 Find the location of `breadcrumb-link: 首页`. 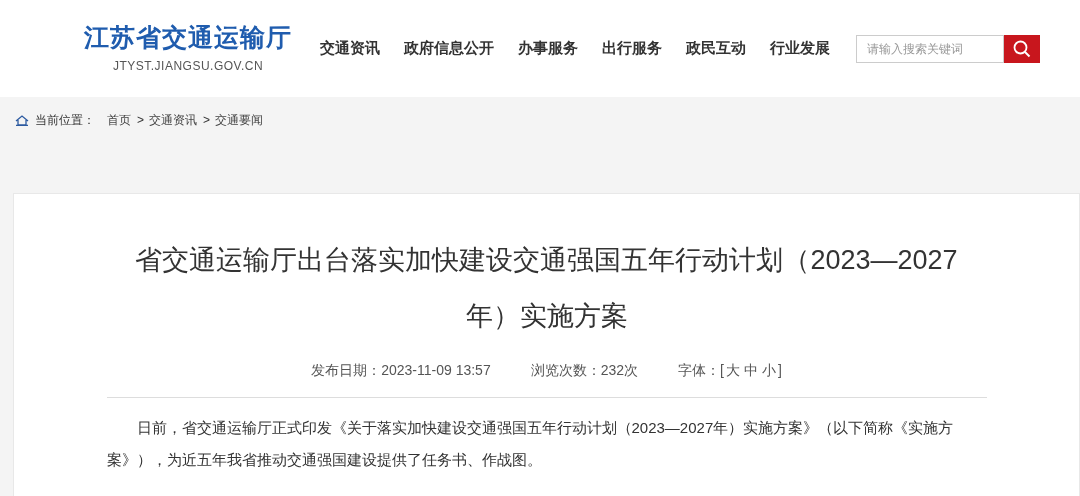

breadcrumb-link: 首页 is located at coordinates (119, 120).